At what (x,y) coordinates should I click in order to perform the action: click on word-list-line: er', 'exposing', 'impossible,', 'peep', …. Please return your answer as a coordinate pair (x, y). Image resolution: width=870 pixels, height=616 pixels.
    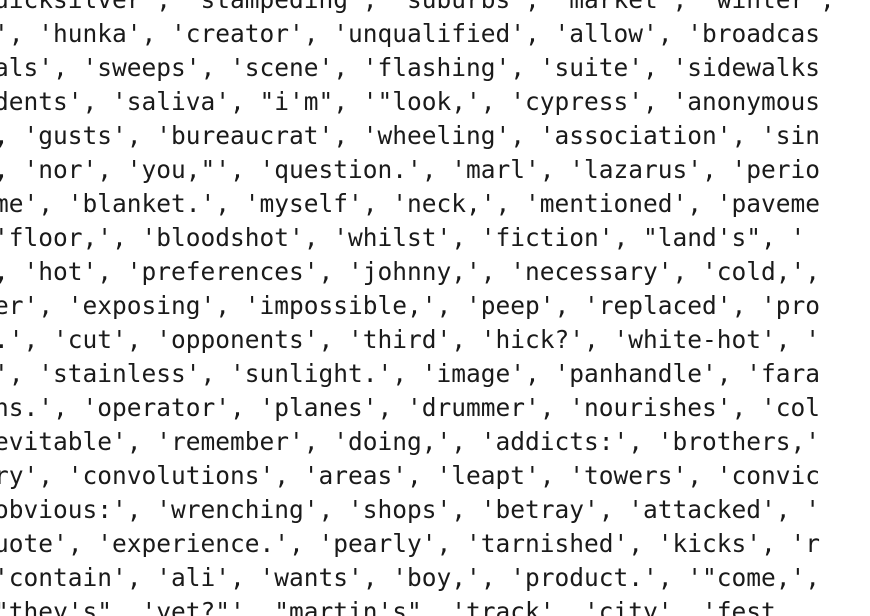
    Looking at the image, I should click on (410, 305).